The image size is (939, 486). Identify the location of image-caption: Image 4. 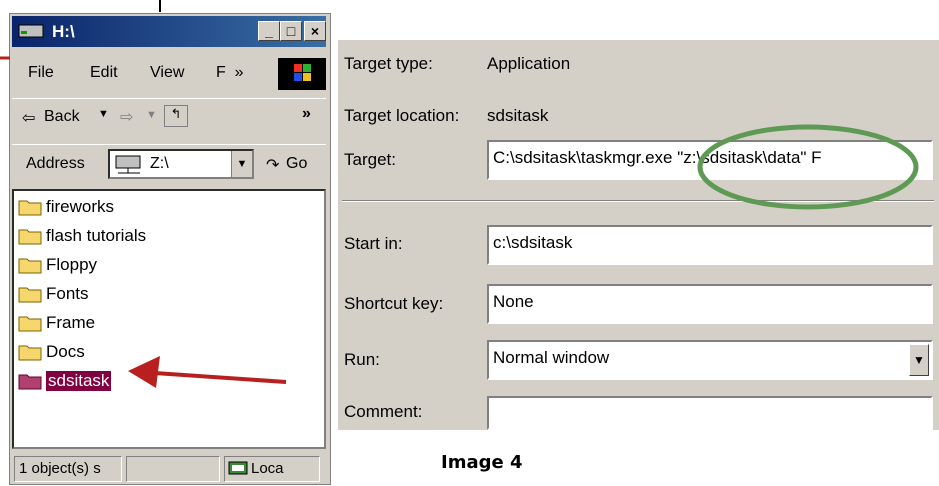
(482, 462).